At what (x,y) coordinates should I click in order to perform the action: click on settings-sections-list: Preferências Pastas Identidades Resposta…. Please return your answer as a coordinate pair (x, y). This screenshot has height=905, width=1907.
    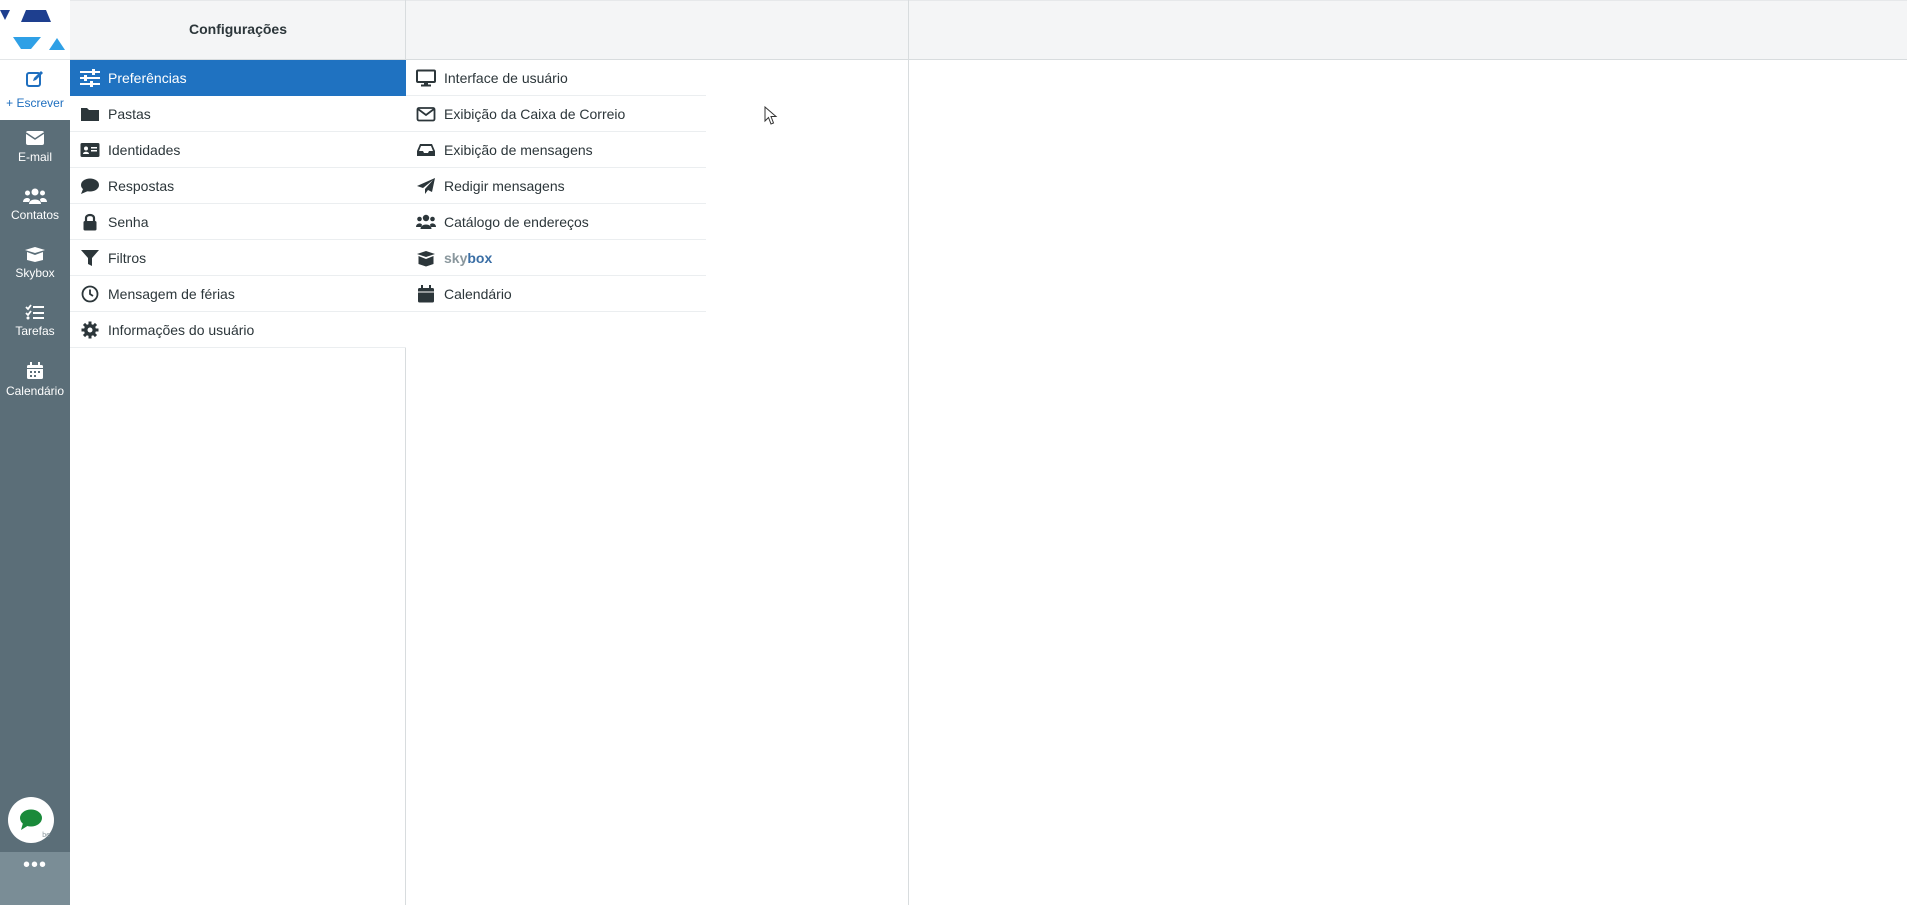
    Looking at the image, I should click on (238, 204).